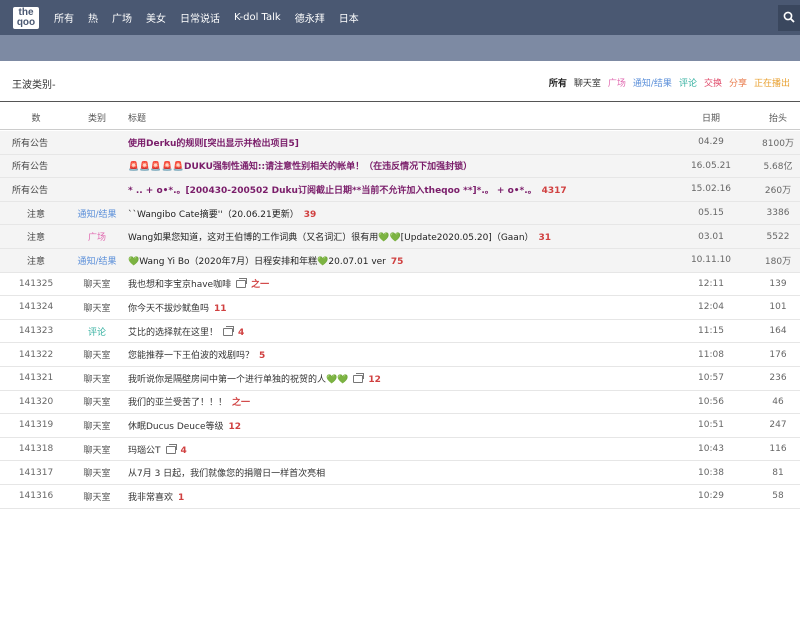 The height and width of the screenshot is (629, 800). What do you see at coordinates (200, 17) in the screenshot?
I see `nav-item-daily-talk: 日常说话` at bounding box center [200, 17].